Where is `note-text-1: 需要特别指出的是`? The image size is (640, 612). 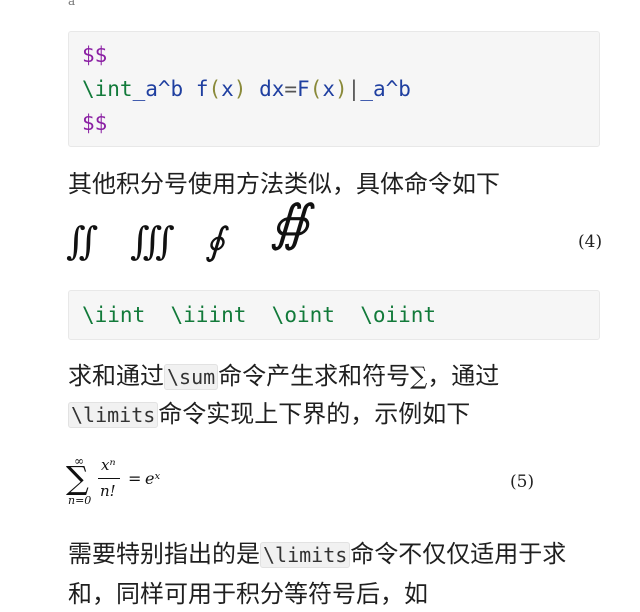 note-text-1: 需要特别指出的是 is located at coordinates (164, 554).